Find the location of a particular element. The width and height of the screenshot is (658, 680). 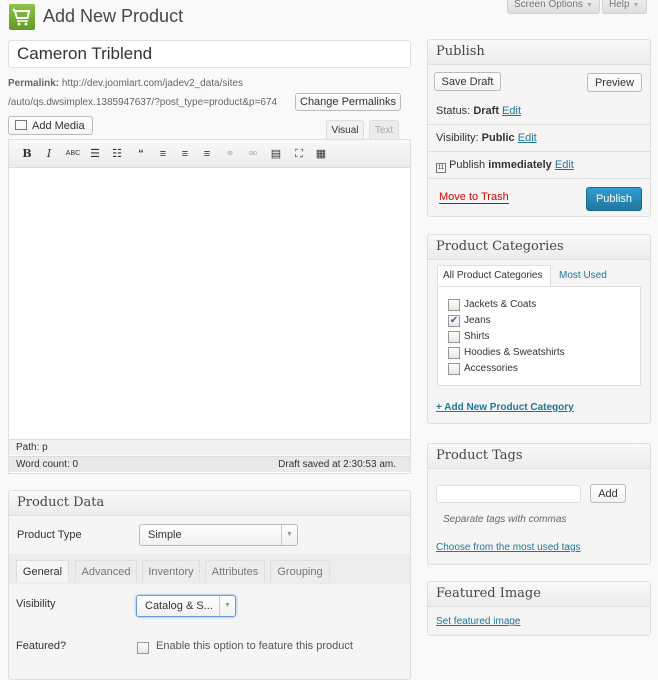

checkmark-icon: ✔ is located at coordinates (454, 320).